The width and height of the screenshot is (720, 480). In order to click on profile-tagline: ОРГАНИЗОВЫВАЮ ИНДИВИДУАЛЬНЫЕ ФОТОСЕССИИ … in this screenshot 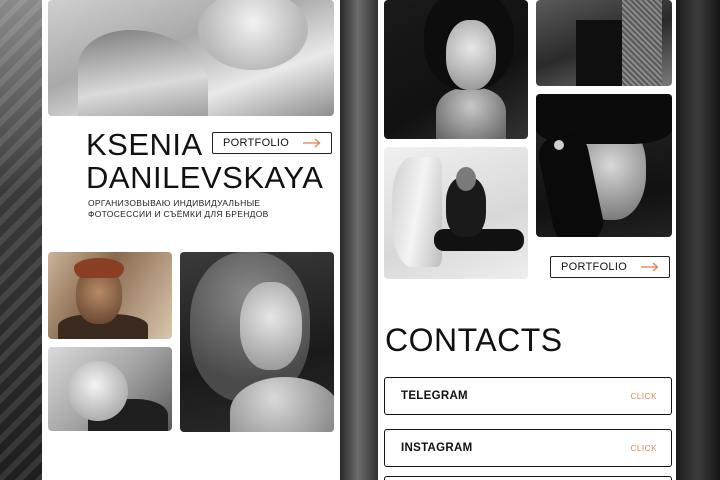, I will do `click(208, 209)`.